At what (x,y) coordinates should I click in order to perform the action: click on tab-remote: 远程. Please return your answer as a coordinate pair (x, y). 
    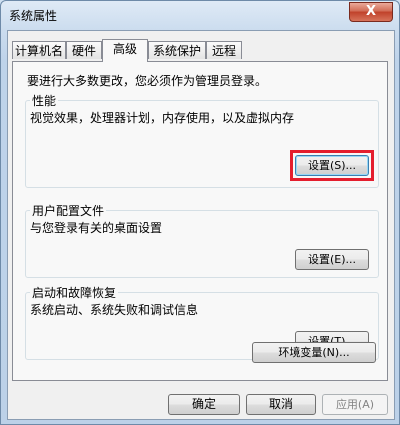
    Looking at the image, I should click on (224, 50).